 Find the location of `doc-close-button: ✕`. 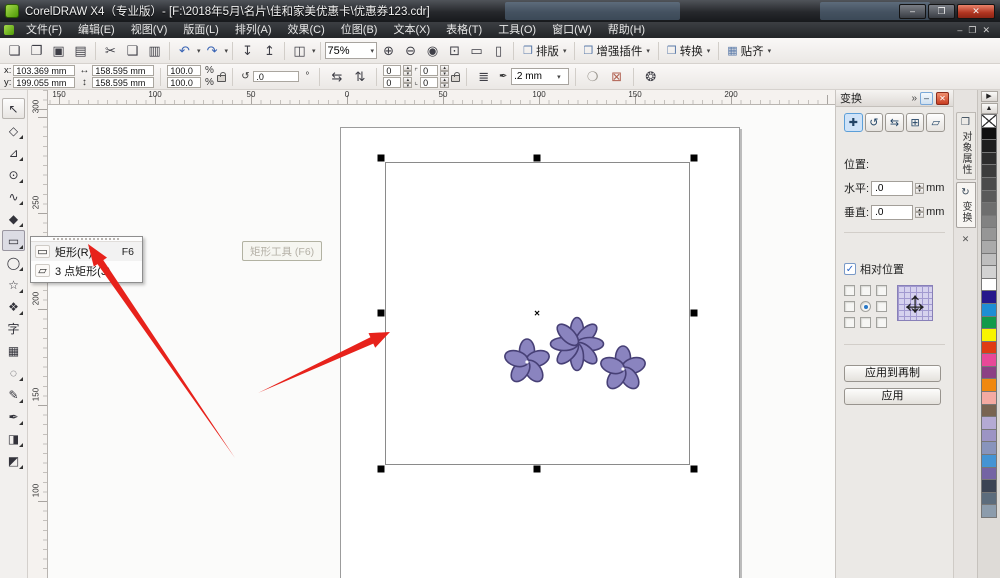

doc-close-button: ✕ is located at coordinates (986, 30).